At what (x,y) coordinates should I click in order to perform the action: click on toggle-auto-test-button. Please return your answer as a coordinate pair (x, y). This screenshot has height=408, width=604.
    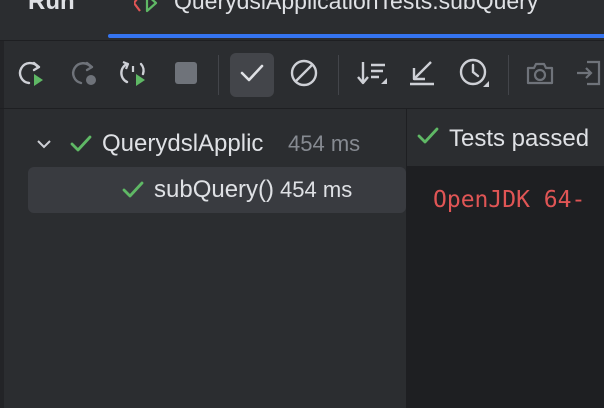
    Looking at the image, I should click on (134, 75).